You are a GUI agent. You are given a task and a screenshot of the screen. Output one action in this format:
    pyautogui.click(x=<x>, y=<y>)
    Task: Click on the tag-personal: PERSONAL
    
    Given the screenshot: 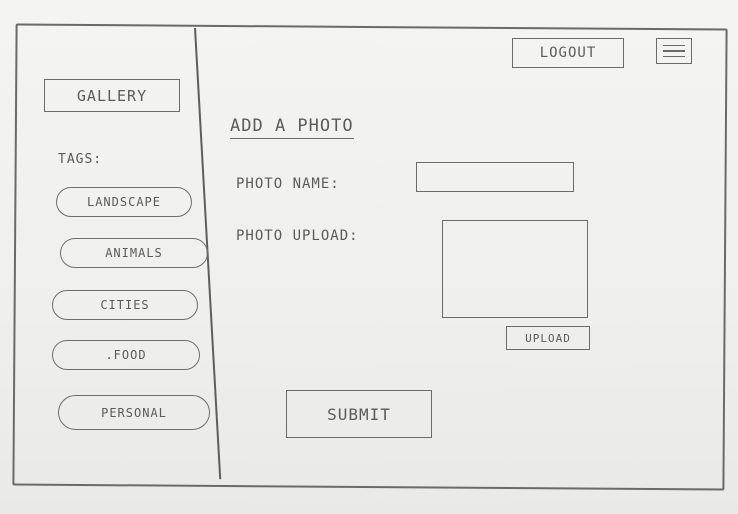 What is the action you would take?
    pyautogui.click(x=134, y=412)
    